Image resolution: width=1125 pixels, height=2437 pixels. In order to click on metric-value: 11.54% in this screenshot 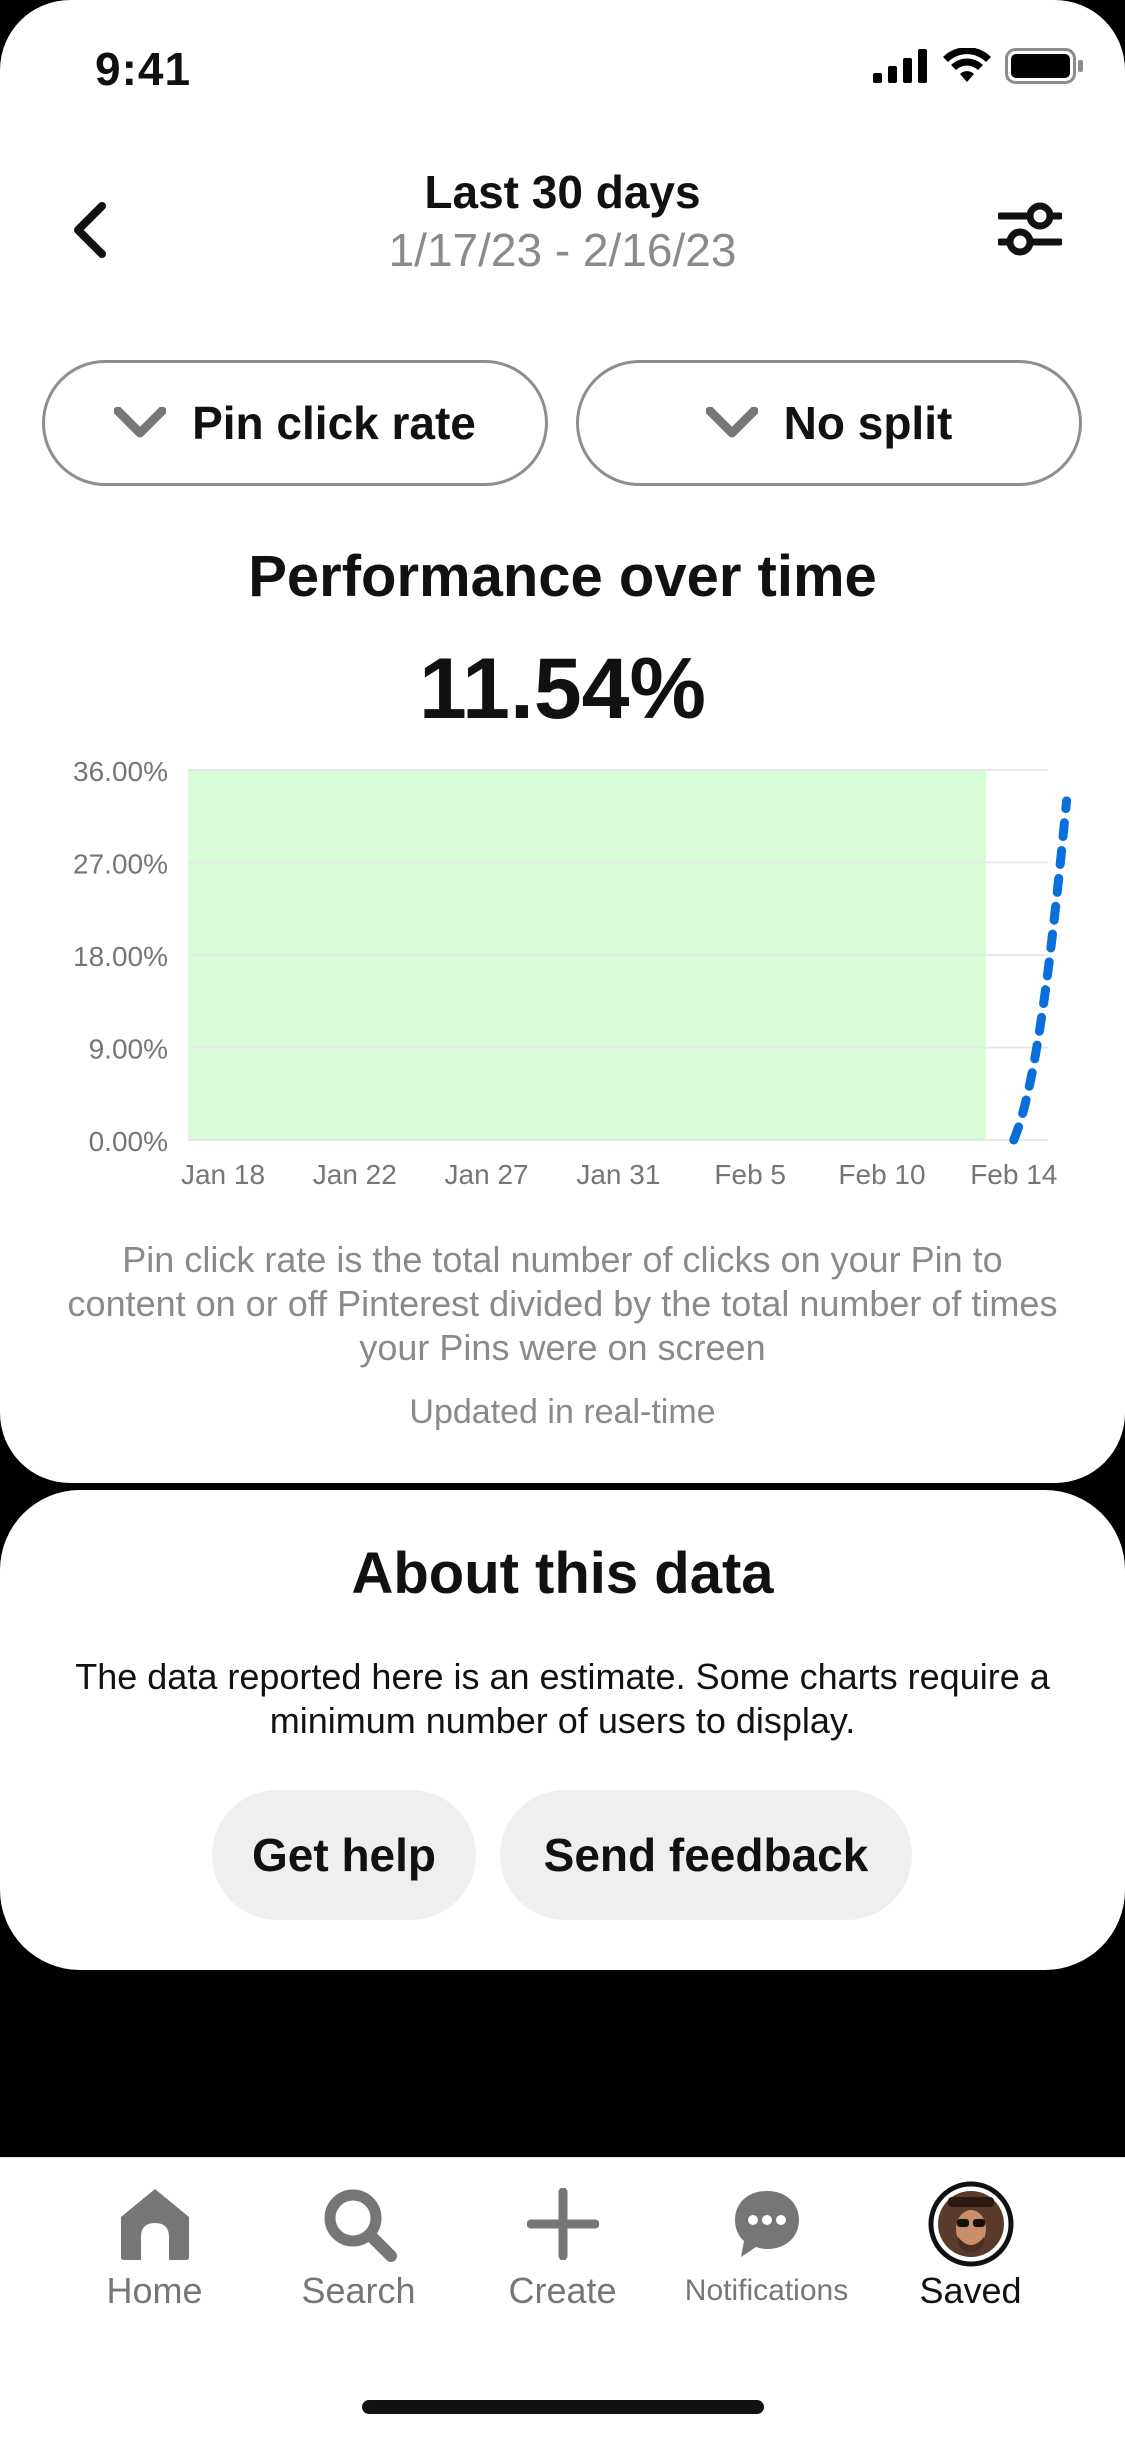, I will do `click(562, 689)`.